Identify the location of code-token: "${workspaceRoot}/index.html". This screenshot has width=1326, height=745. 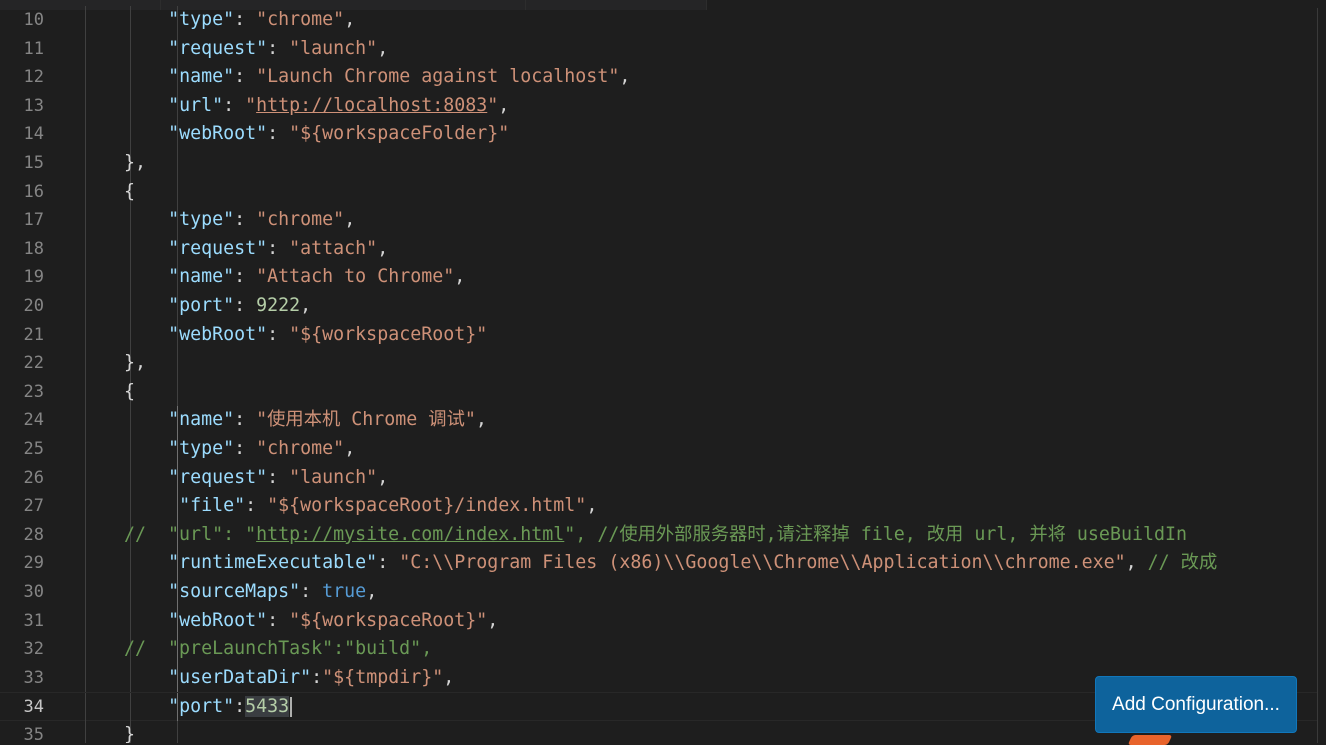
(427, 506).